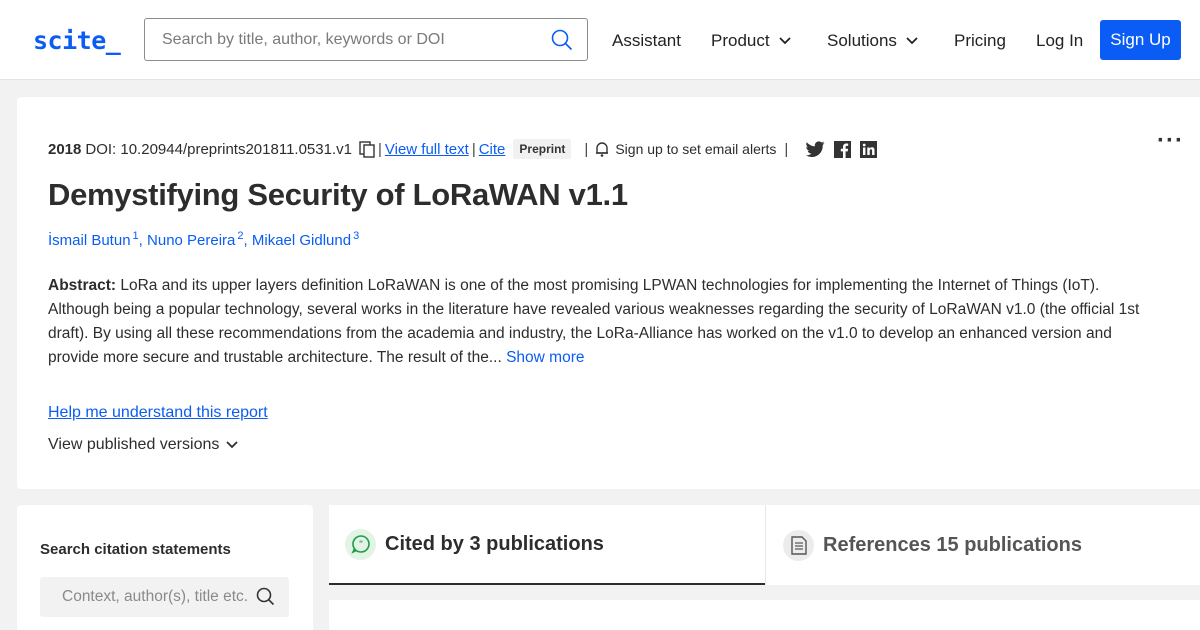  What do you see at coordinates (143, 445) in the screenshot?
I see `published-versions-toggle: View published versions` at bounding box center [143, 445].